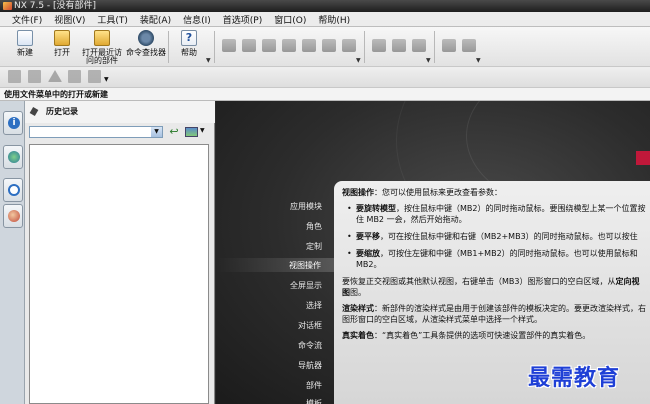 The height and width of the screenshot is (404, 650). I want to click on menu-information: 信息(I), so click(197, 19).